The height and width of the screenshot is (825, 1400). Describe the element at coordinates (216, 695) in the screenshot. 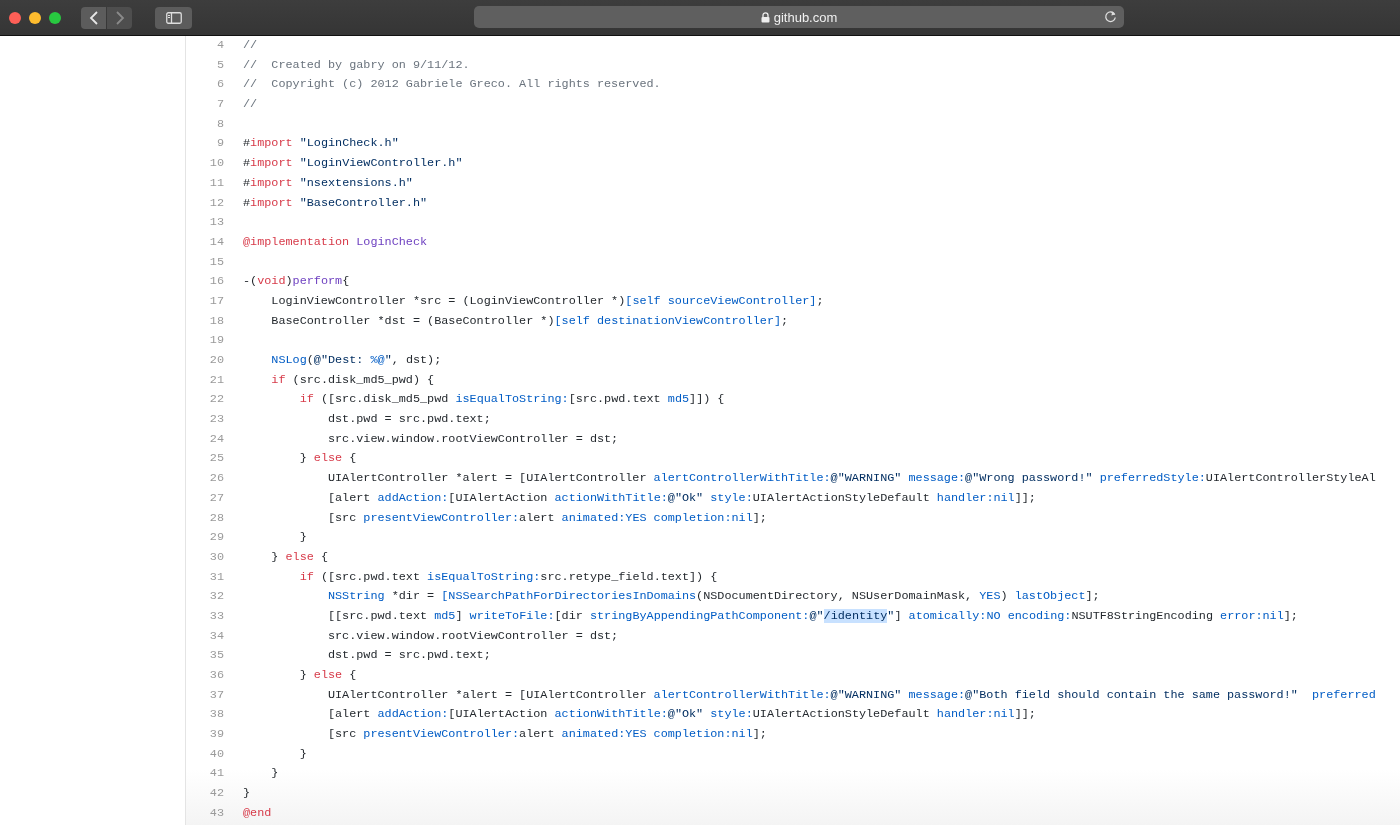

I see `line-number: 37` at that location.